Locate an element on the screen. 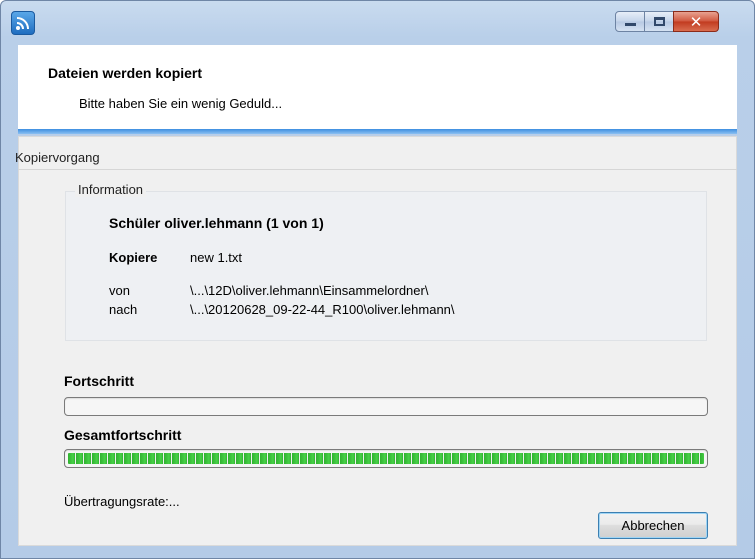 The width and height of the screenshot is (755, 559). student-label: Schüler oliver.lehmann (1 von 1) is located at coordinates (216, 223).